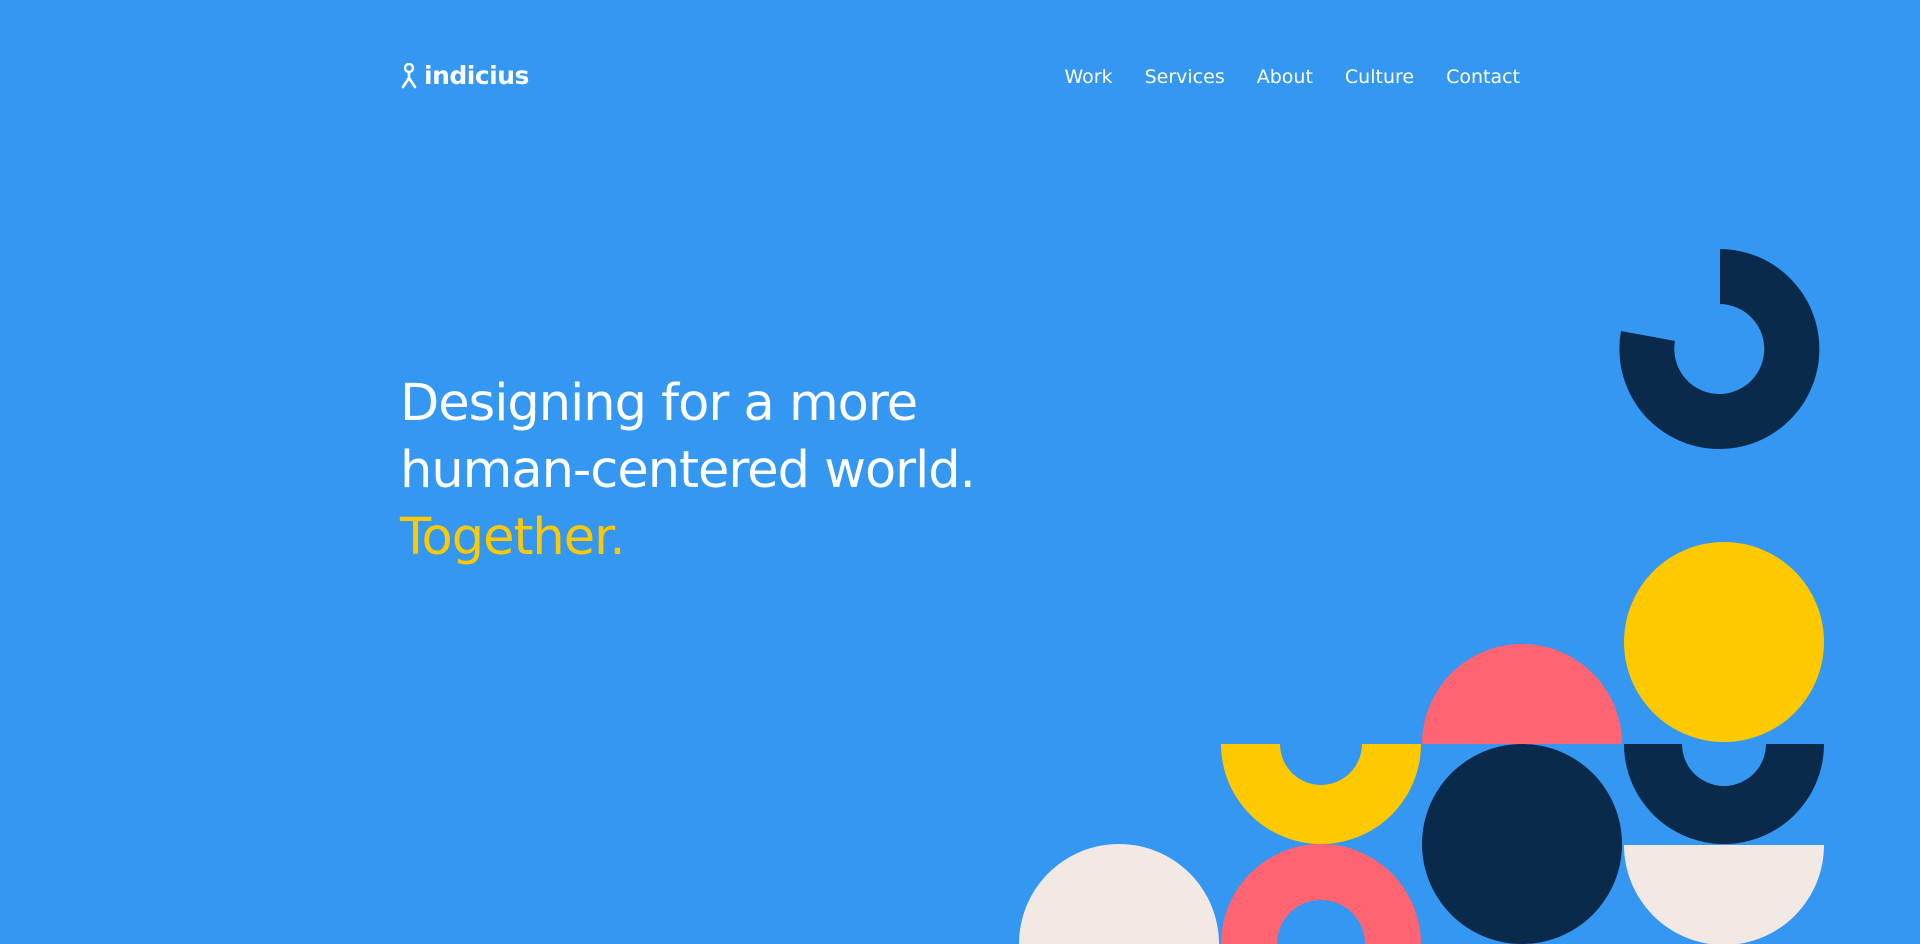 Image resolution: width=1920 pixels, height=944 pixels. What do you see at coordinates (1321, 794) in the screenshot?
I see `yellow-bowl-shape` at bounding box center [1321, 794].